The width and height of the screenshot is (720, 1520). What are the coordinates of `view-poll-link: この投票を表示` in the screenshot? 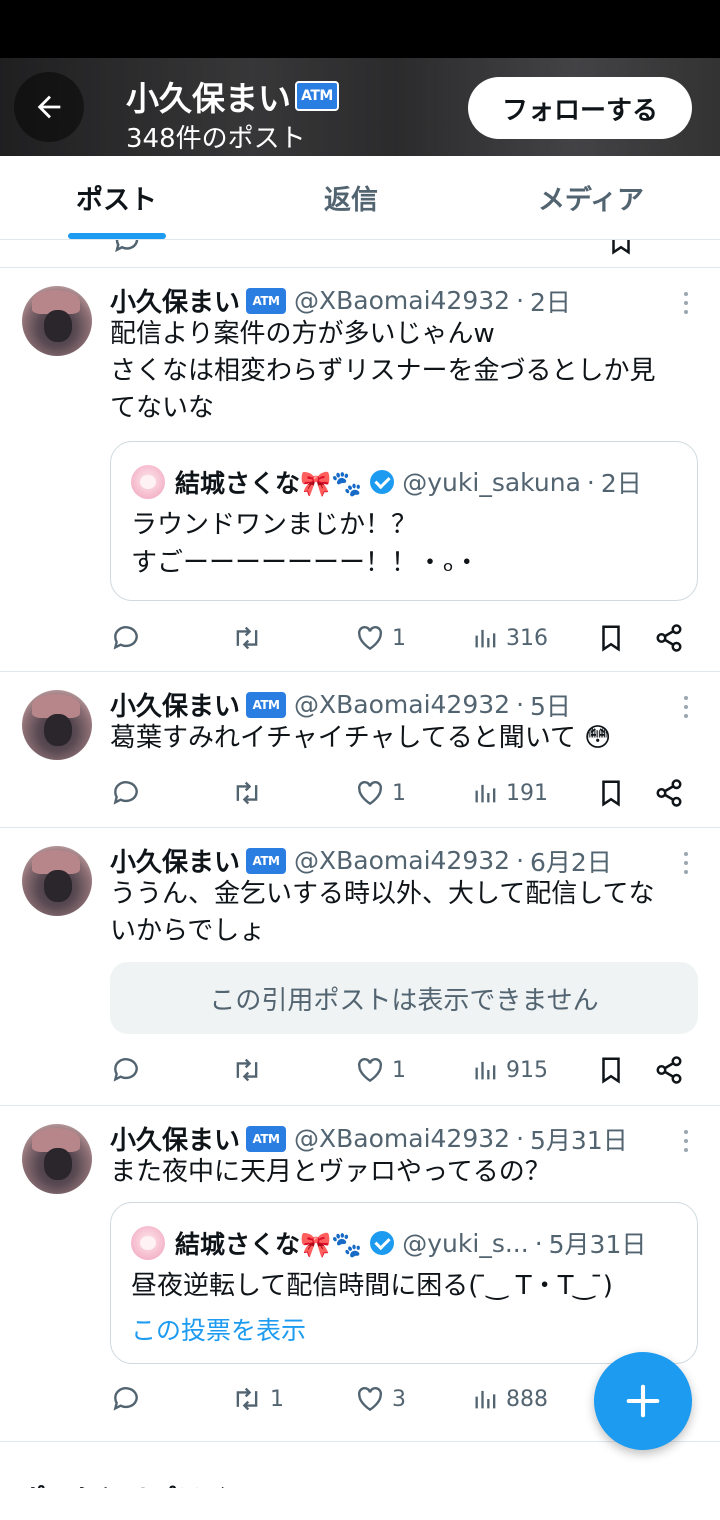 It's located at (218, 1329).